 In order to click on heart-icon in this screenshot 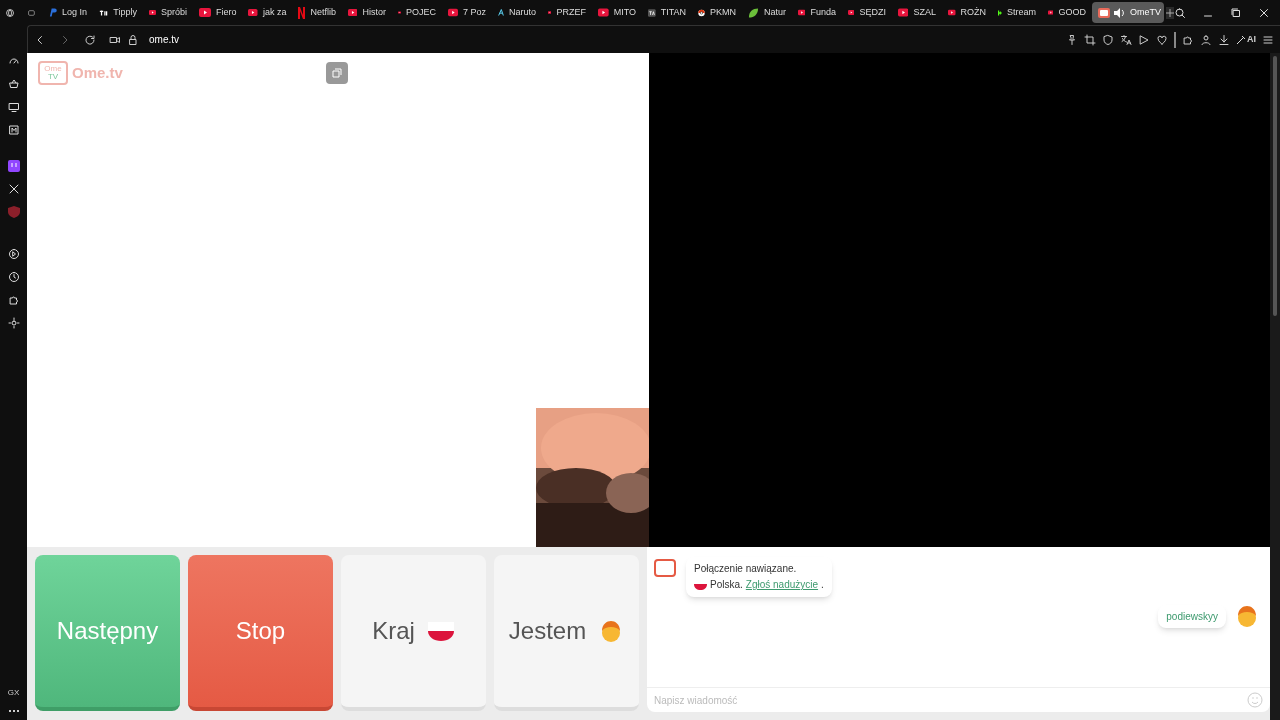, I will do `click(1162, 39)`.